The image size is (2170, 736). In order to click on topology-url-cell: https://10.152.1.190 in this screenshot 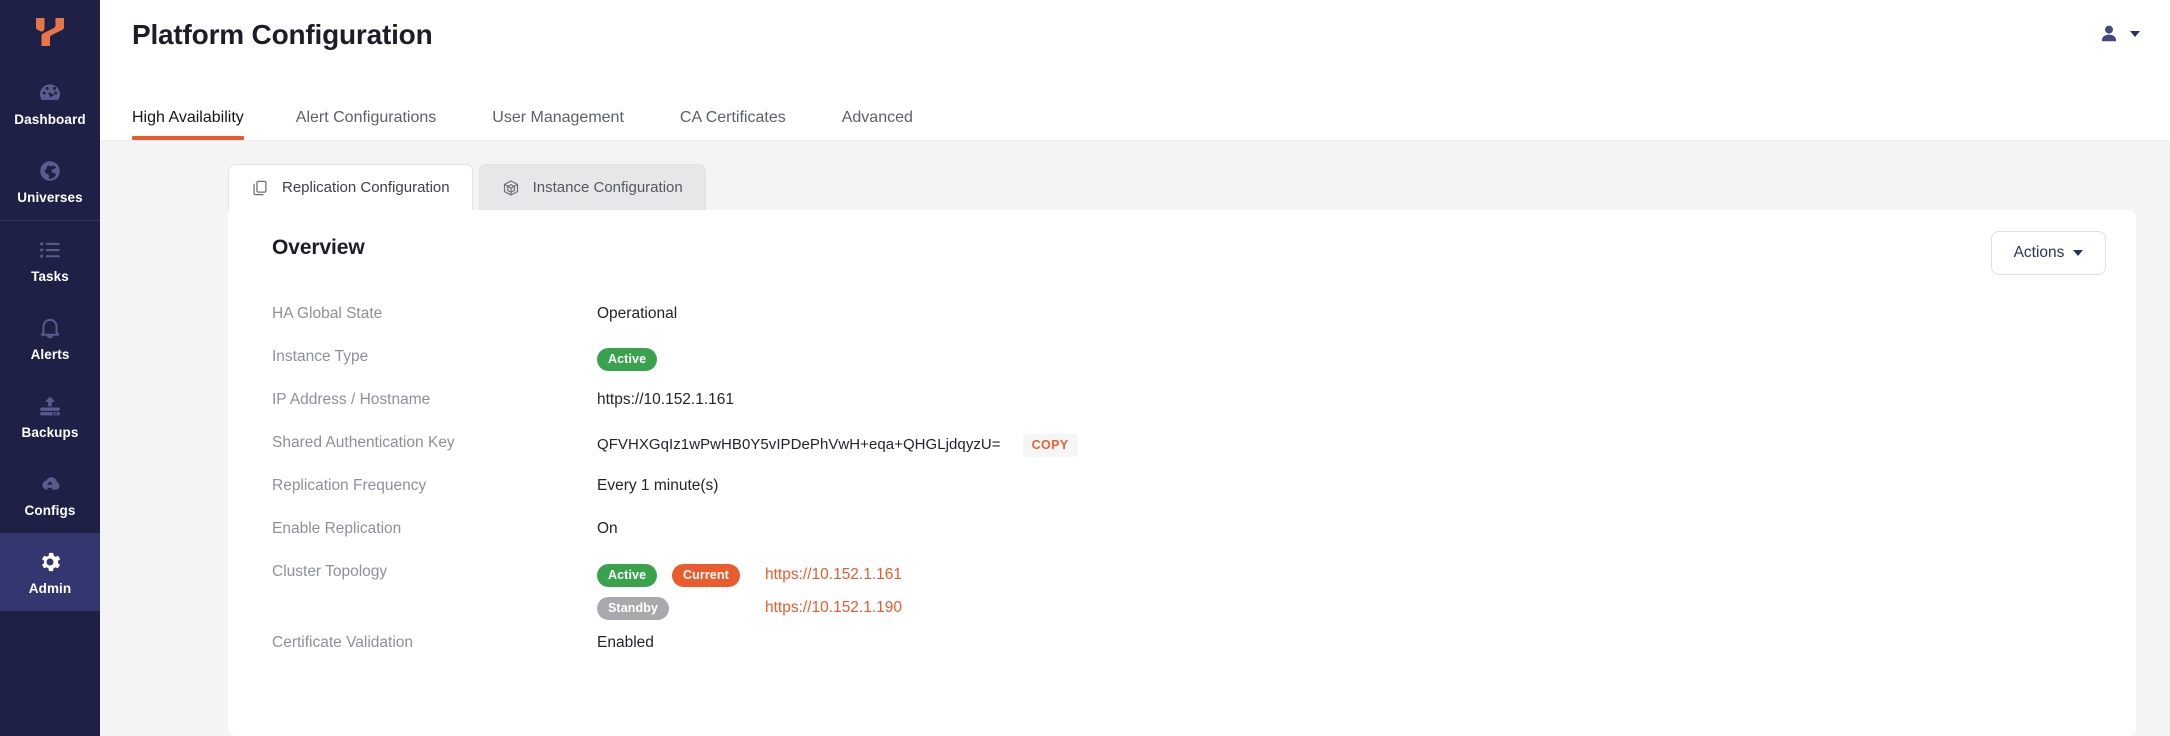, I will do `click(833, 608)`.